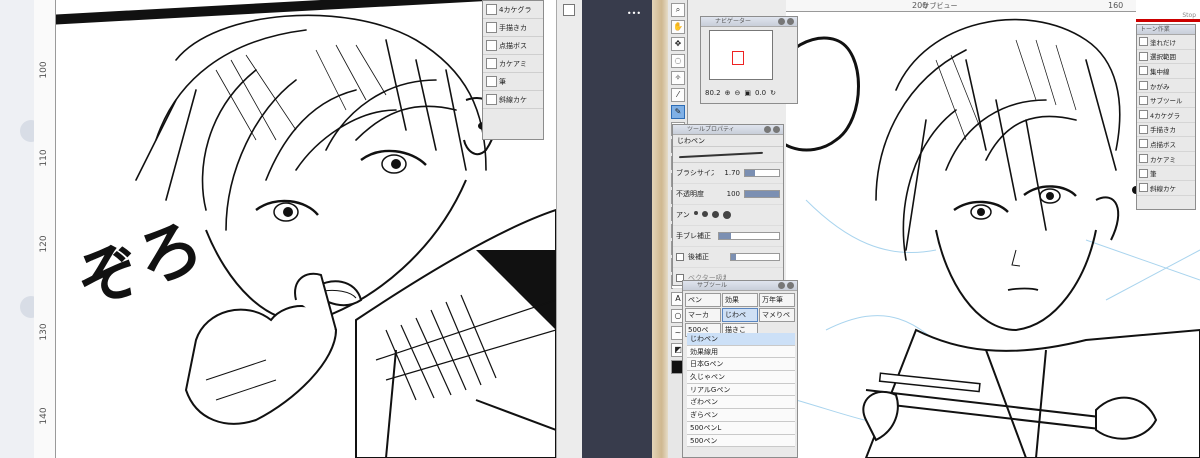 The width and height of the screenshot is (1200, 458). Describe the element at coordinates (1143, 56) in the screenshot. I see `selection-icon` at that location.